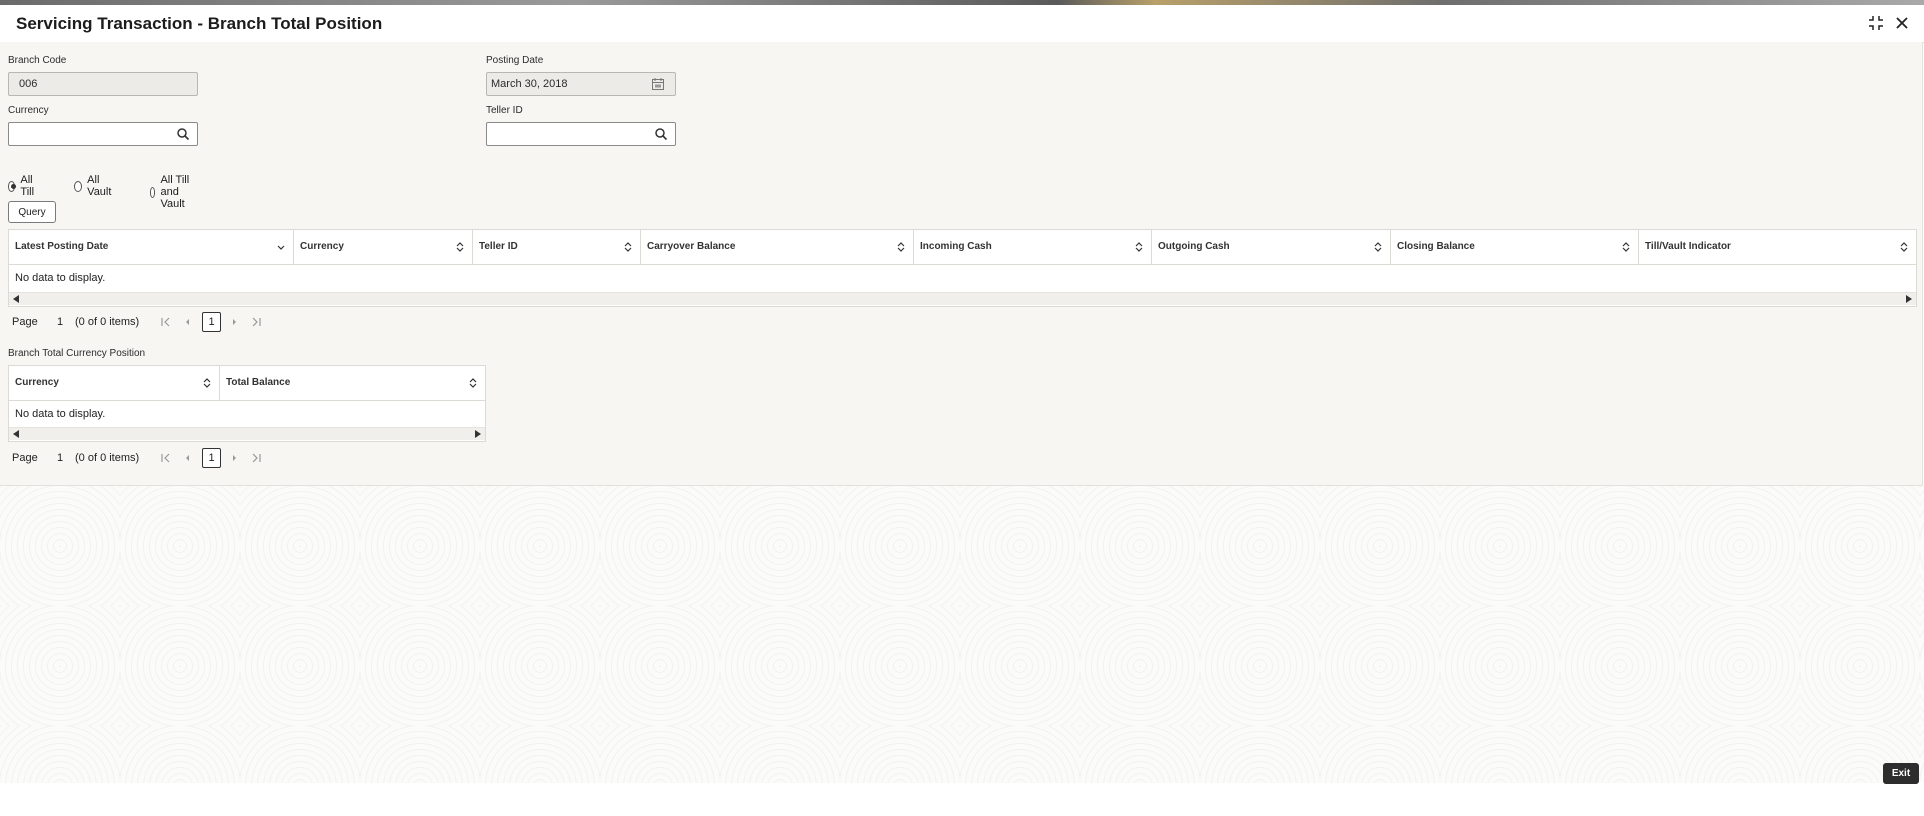 This screenshot has width=1924, height=816. I want to click on col-carryover-balance: Carryover Balance, so click(777, 247).